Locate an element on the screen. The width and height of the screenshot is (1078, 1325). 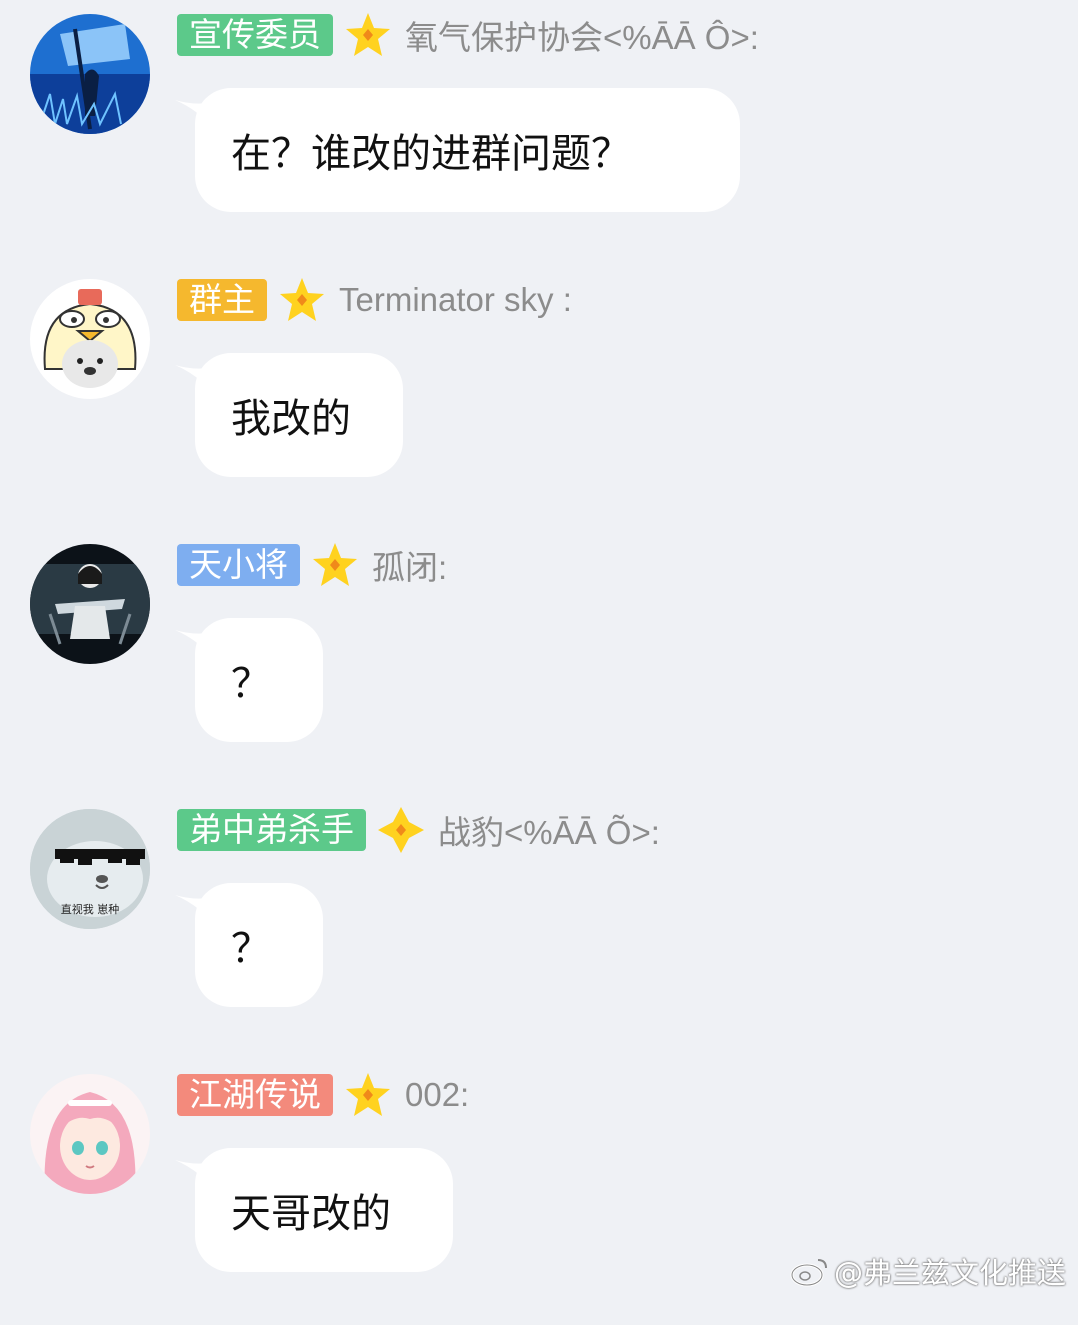
sender-name: 002: is located at coordinates (437, 1095).